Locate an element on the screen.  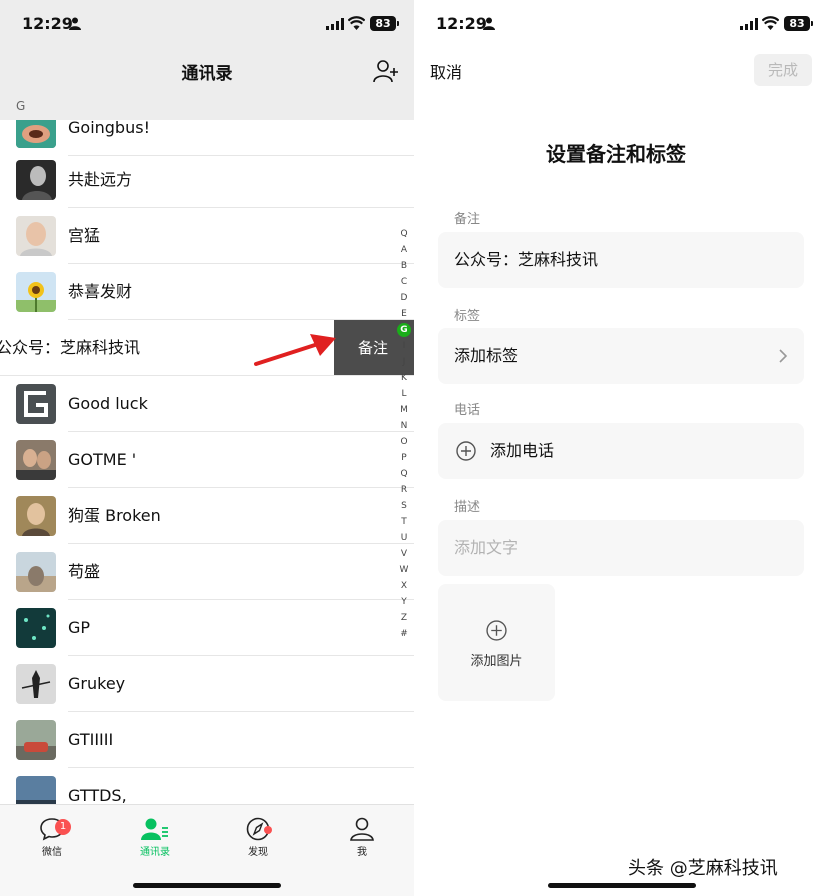
tab-bar: 1 微信 通讯录 发现 我 is located at coordinates (207, 850).